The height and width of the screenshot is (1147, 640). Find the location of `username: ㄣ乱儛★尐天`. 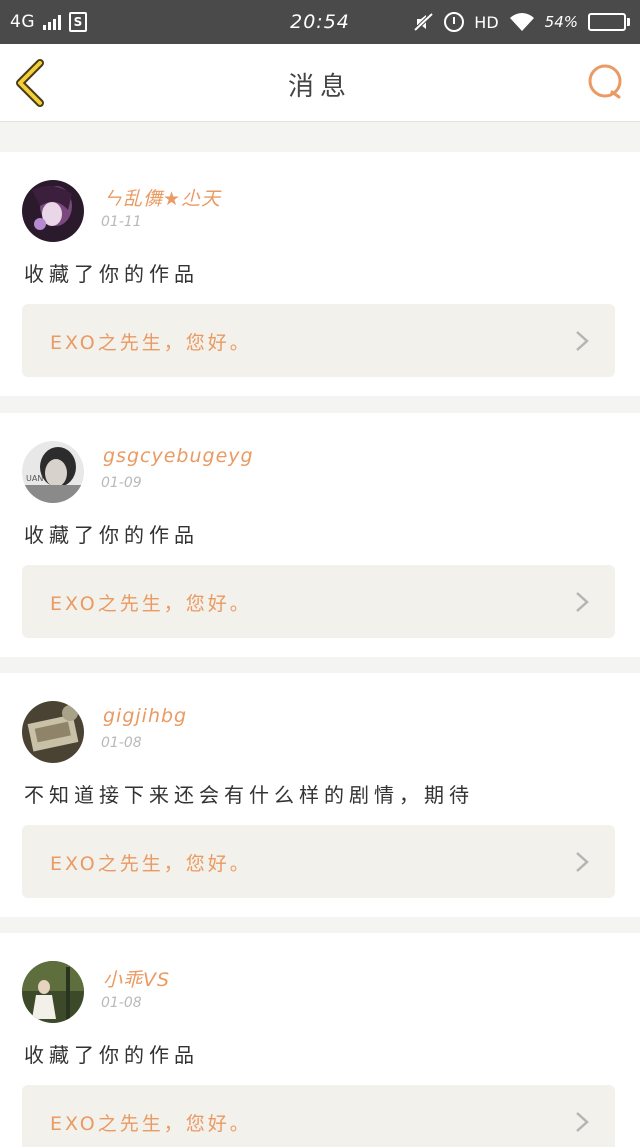

username: ㄣ乱儛★尐天 is located at coordinates (162, 197).